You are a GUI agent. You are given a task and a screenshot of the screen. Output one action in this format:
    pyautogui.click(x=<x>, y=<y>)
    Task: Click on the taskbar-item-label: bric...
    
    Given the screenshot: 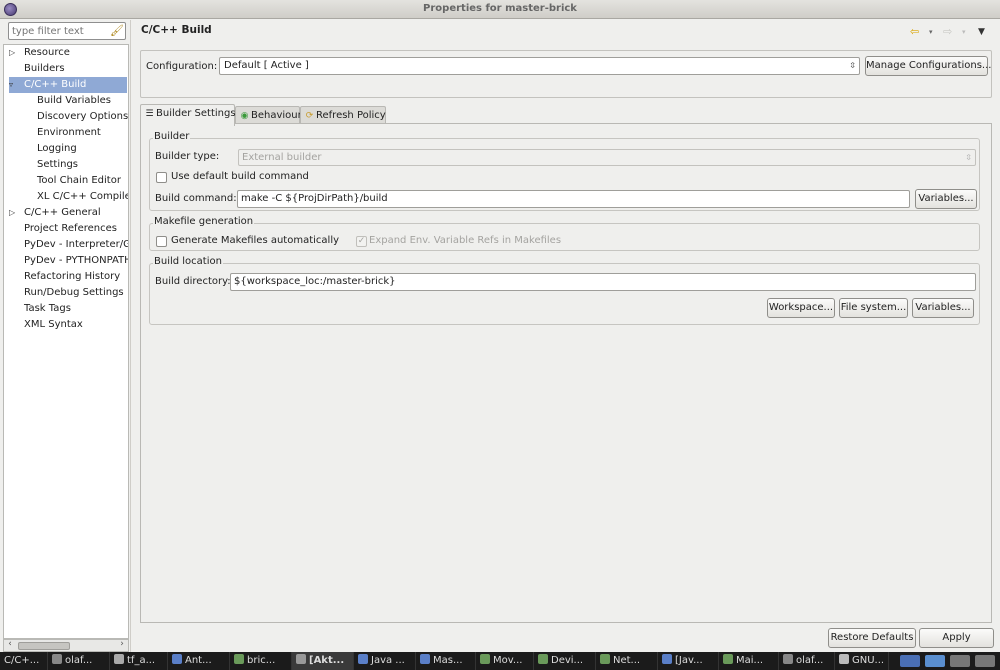 What is the action you would take?
    pyautogui.click(x=261, y=660)
    